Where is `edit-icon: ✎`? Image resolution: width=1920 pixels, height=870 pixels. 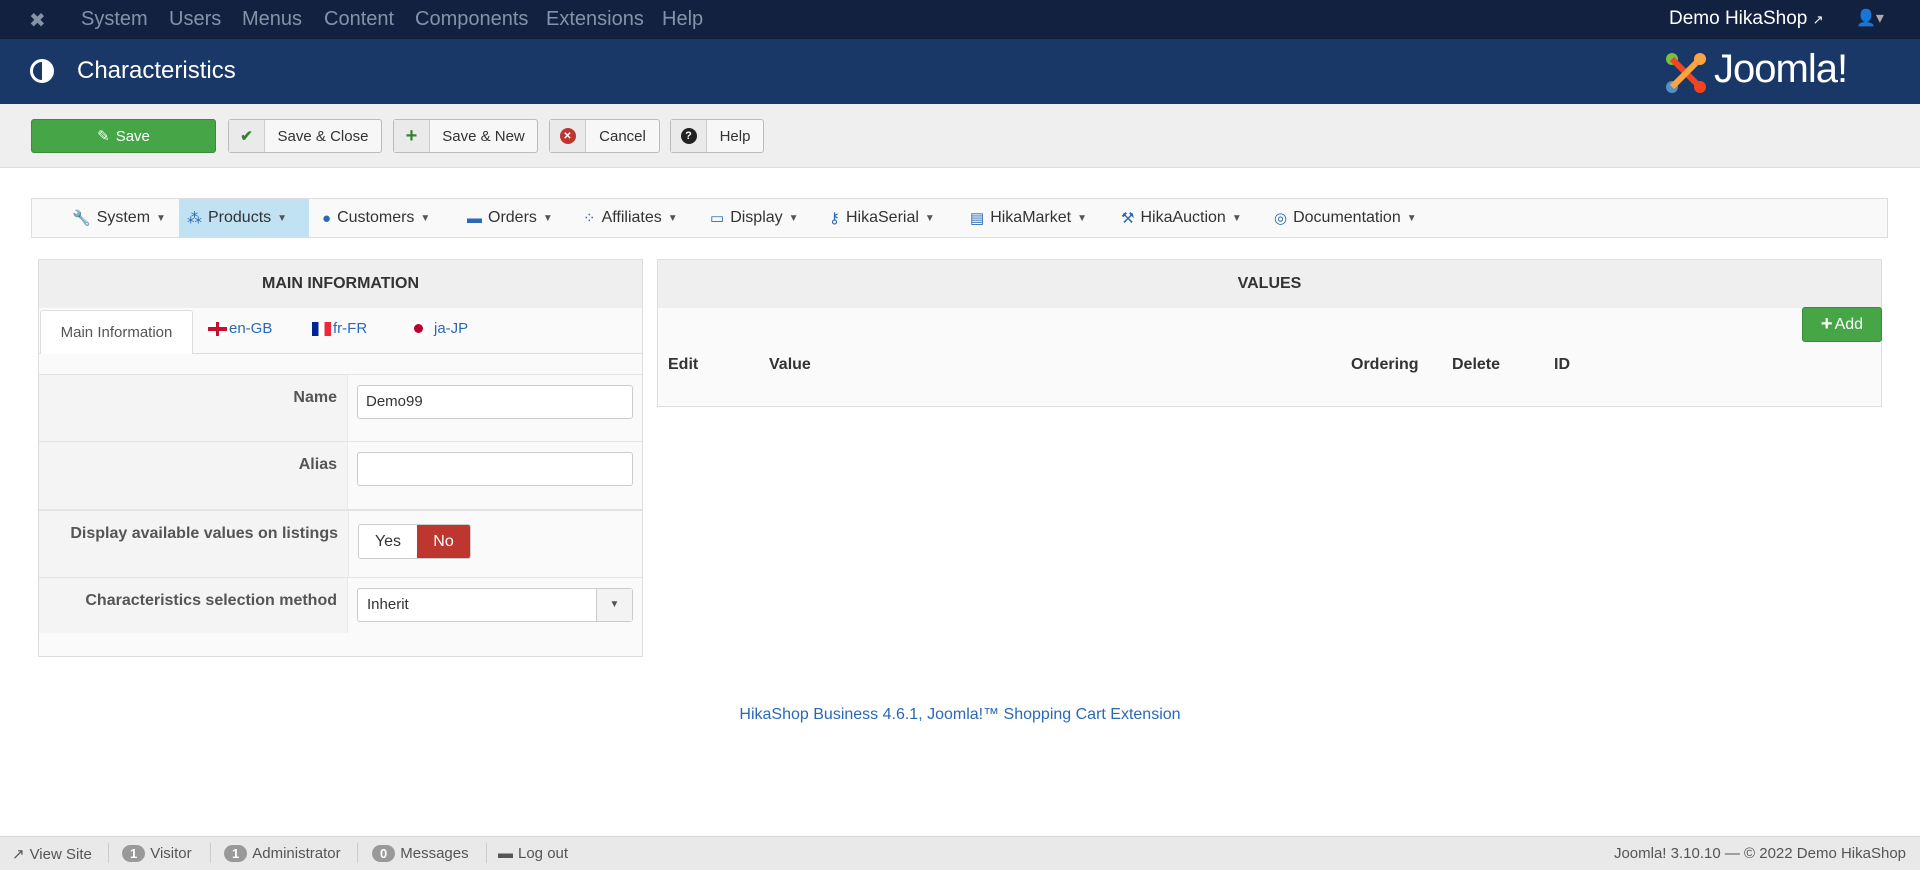
edit-icon: ✎ is located at coordinates (103, 136).